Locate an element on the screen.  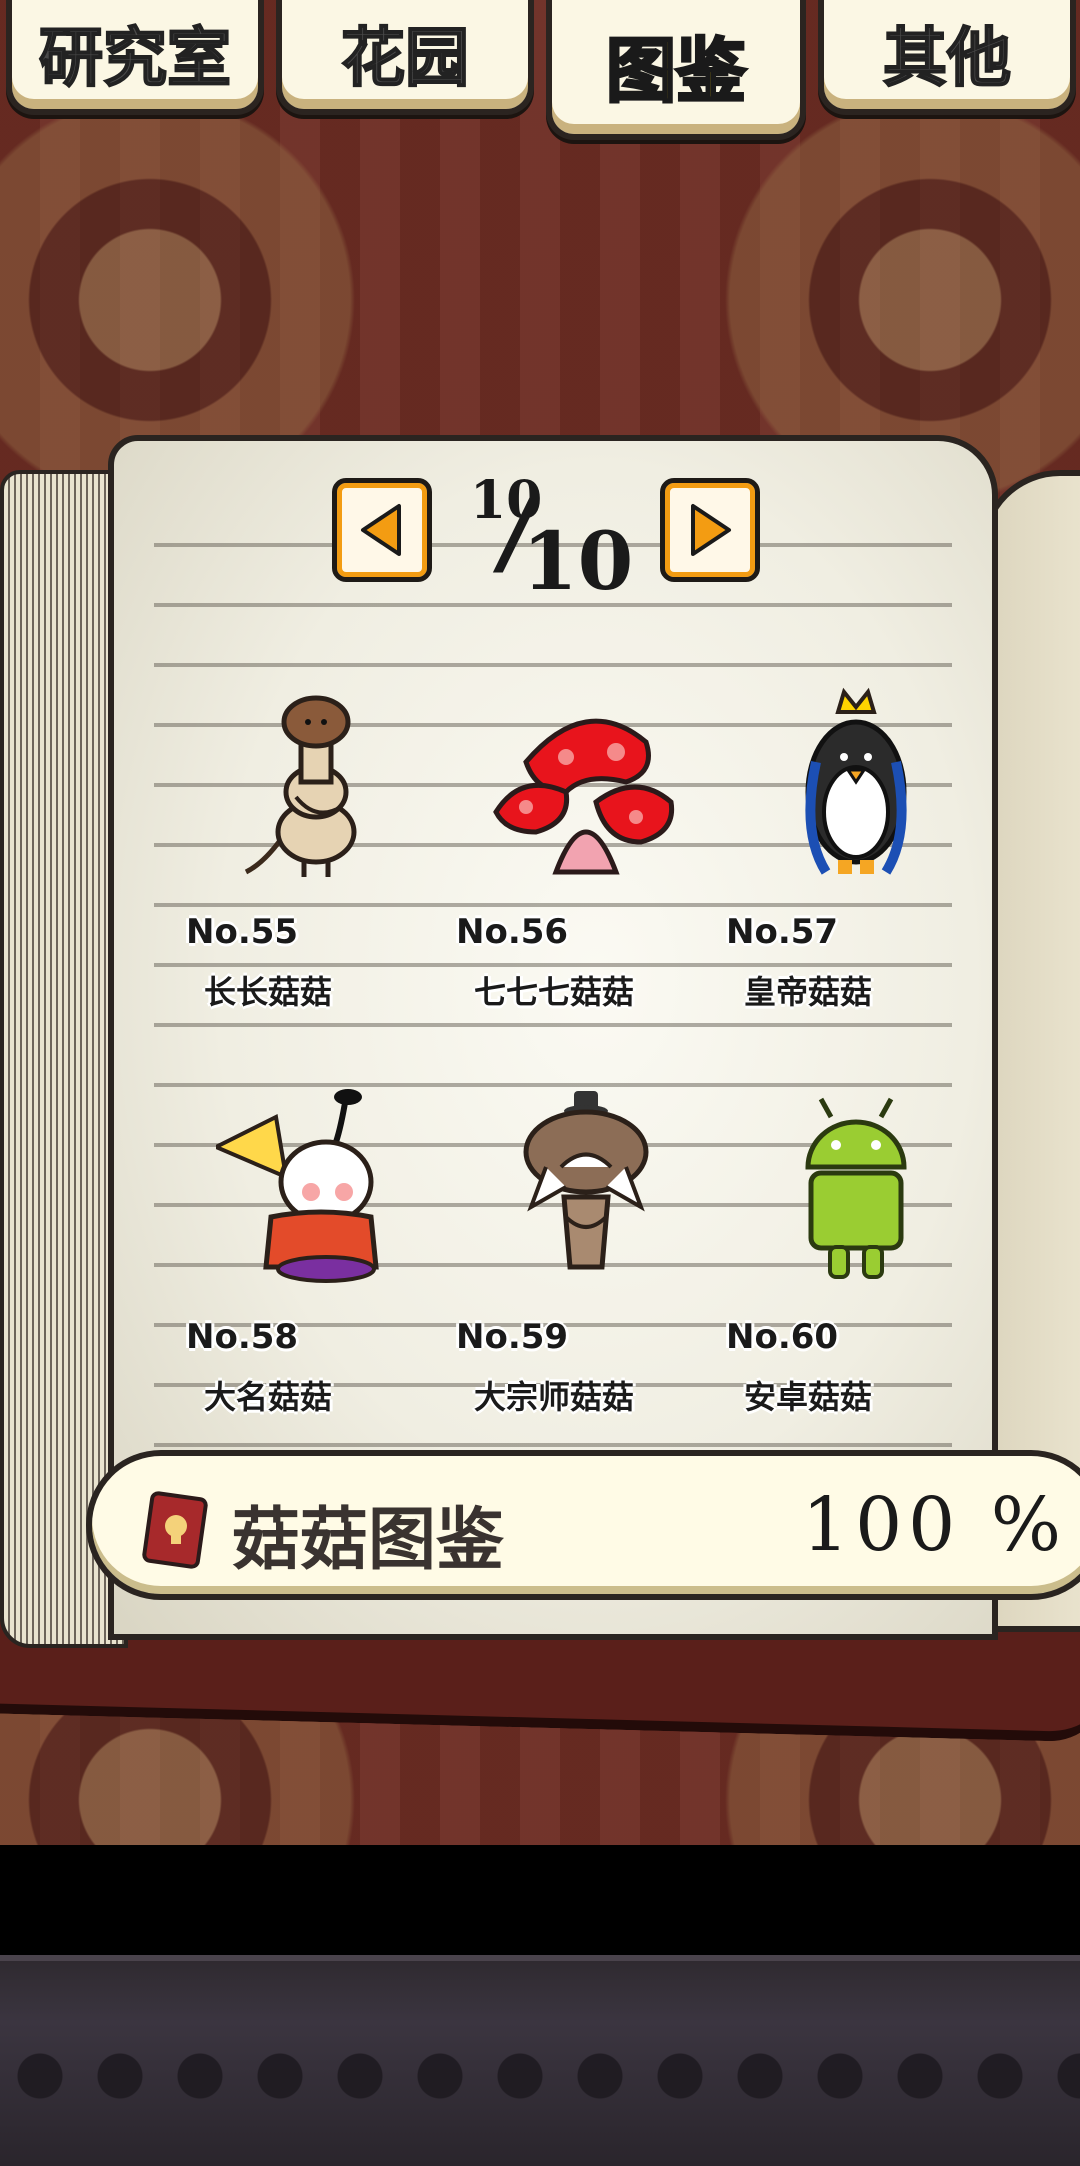
entry-number: No.56 is located at coordinates (512, 932).